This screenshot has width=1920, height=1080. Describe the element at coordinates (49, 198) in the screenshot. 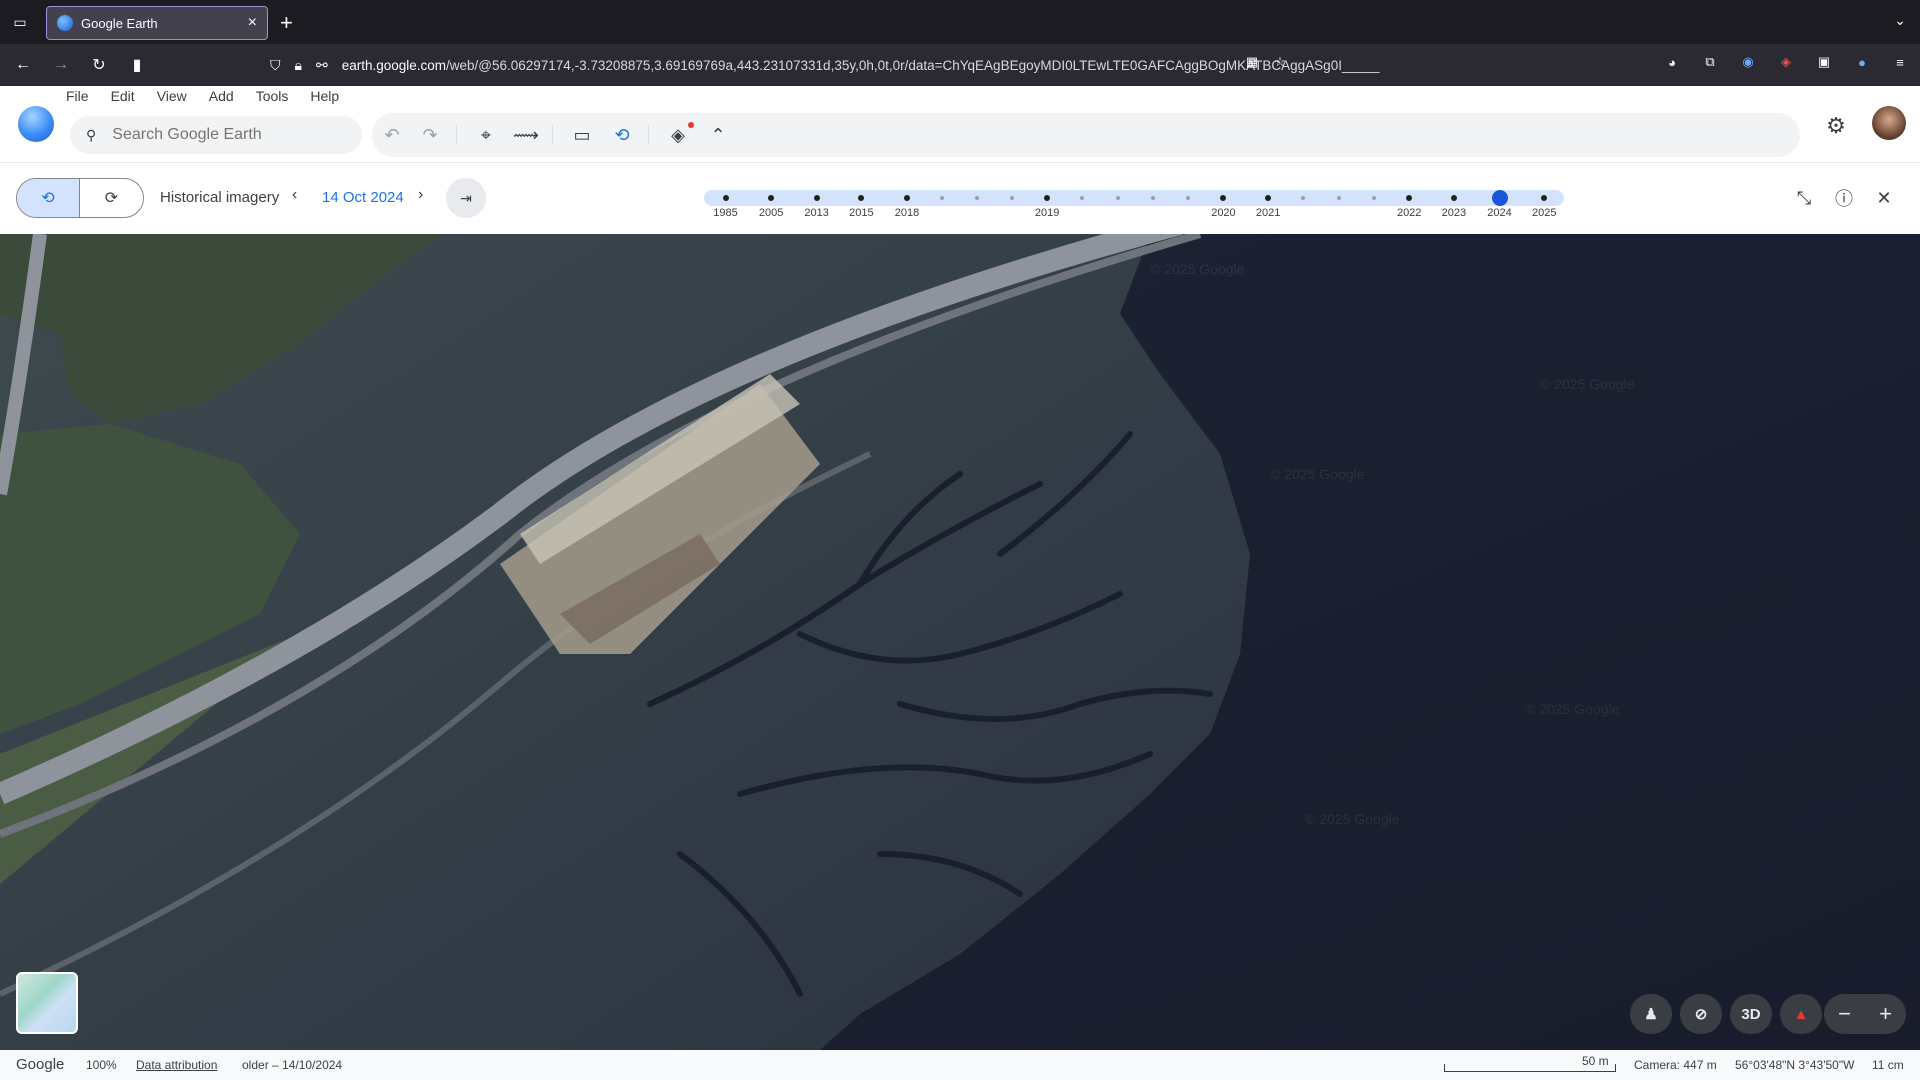

I see `historical-mode-icon: ⟲` at that location.